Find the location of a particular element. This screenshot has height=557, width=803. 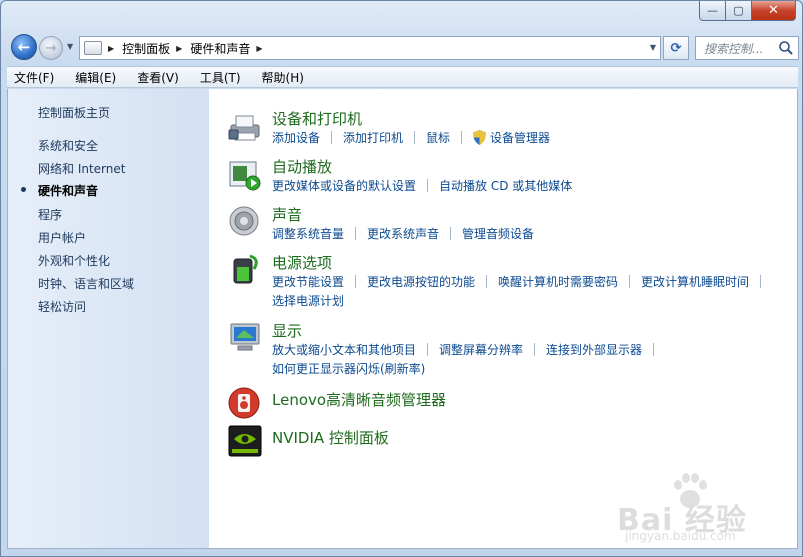

forward-arrow-icon: → is located at coordinates (51, 48).